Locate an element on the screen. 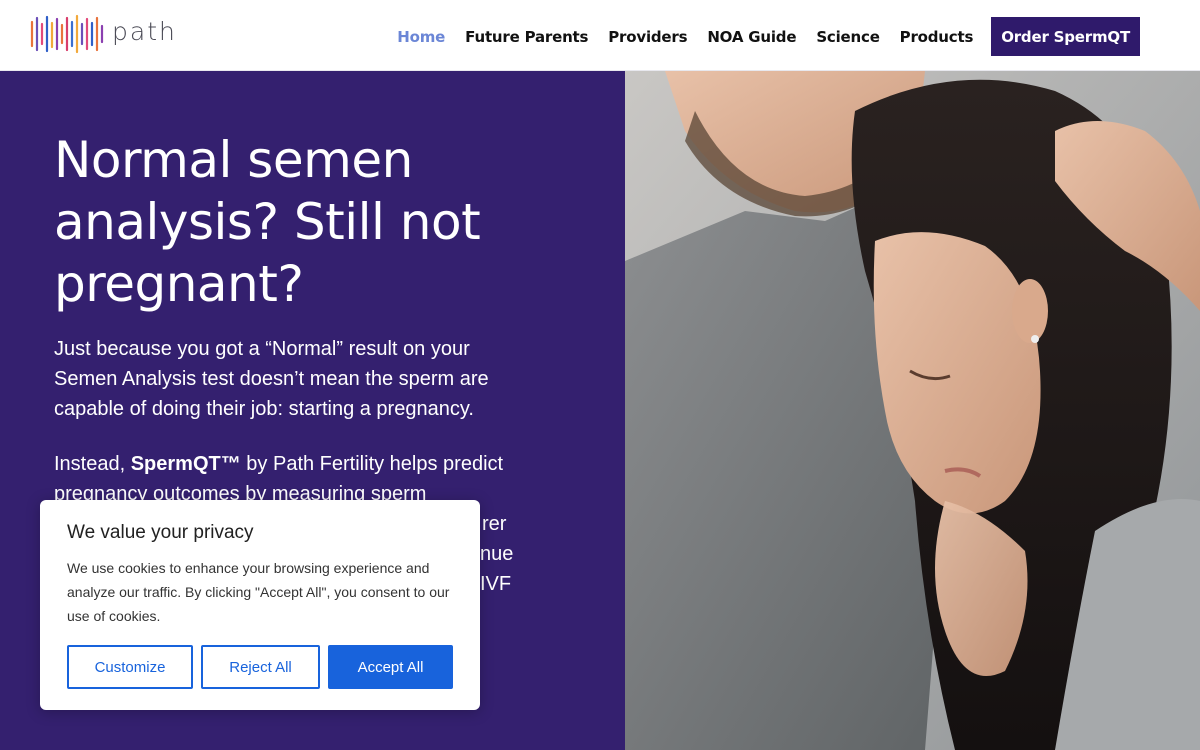 The width and height of the screenshot is (1200, 750). nav-products: Products is located at coordinates (937, 37).